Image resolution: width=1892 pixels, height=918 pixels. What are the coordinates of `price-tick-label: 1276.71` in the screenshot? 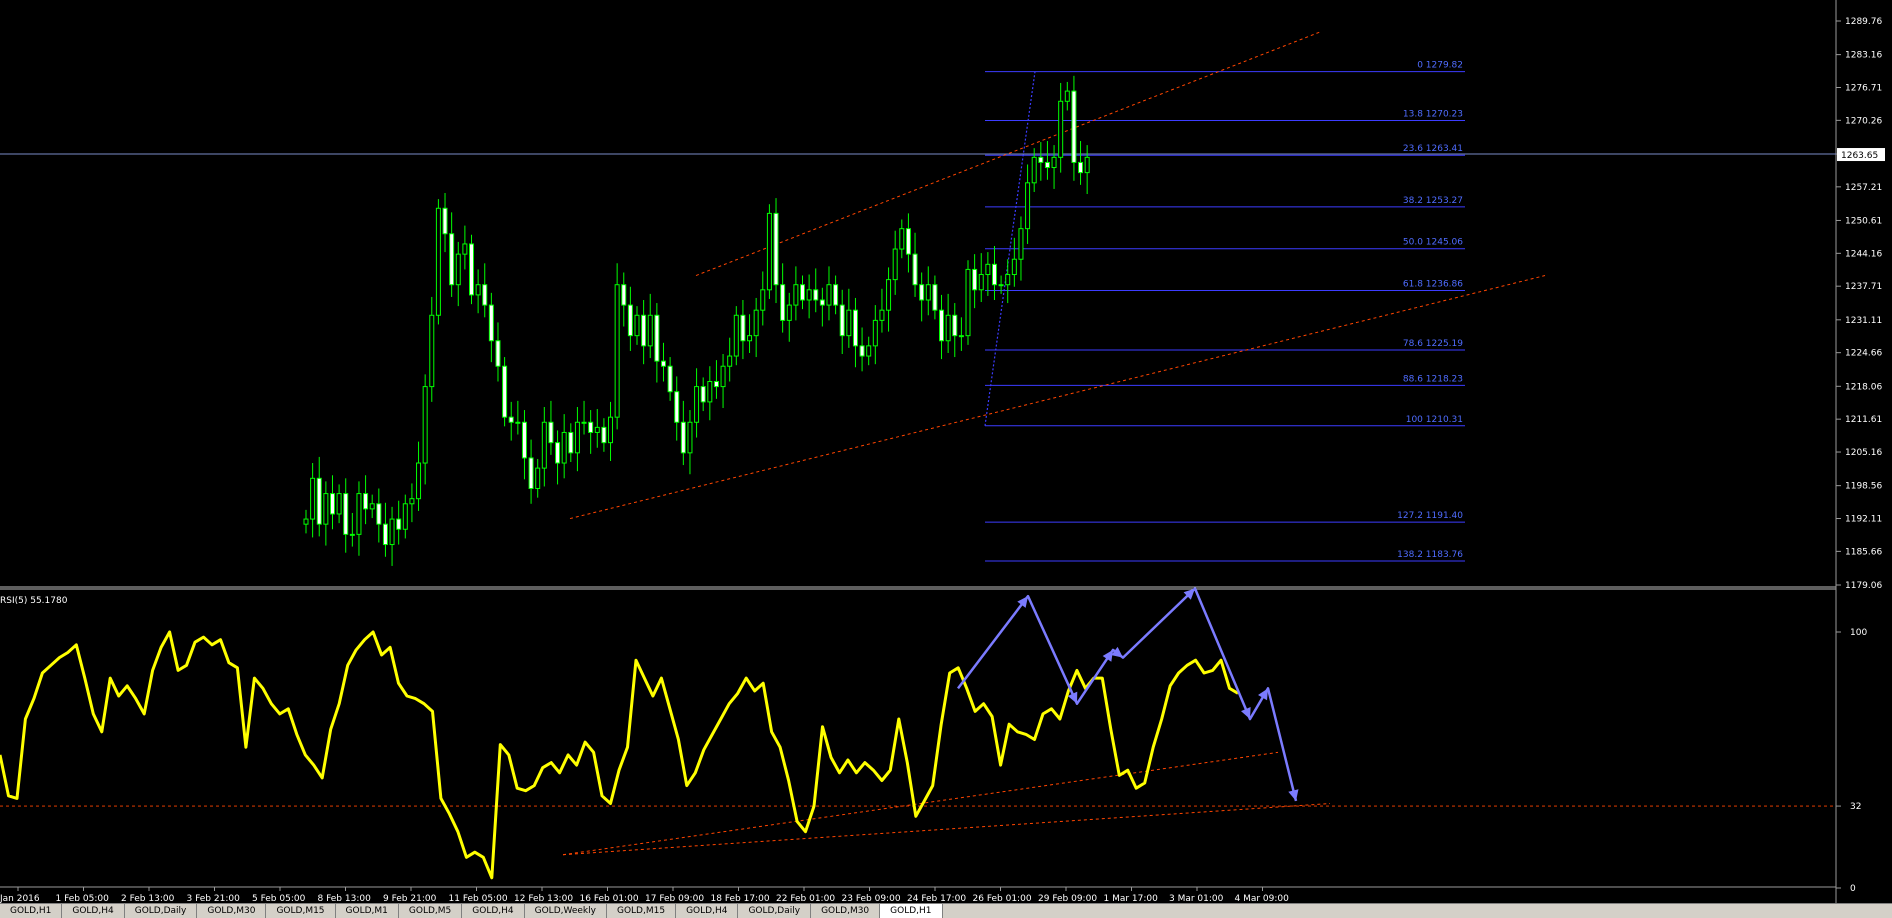 It's located at (1863, 88).